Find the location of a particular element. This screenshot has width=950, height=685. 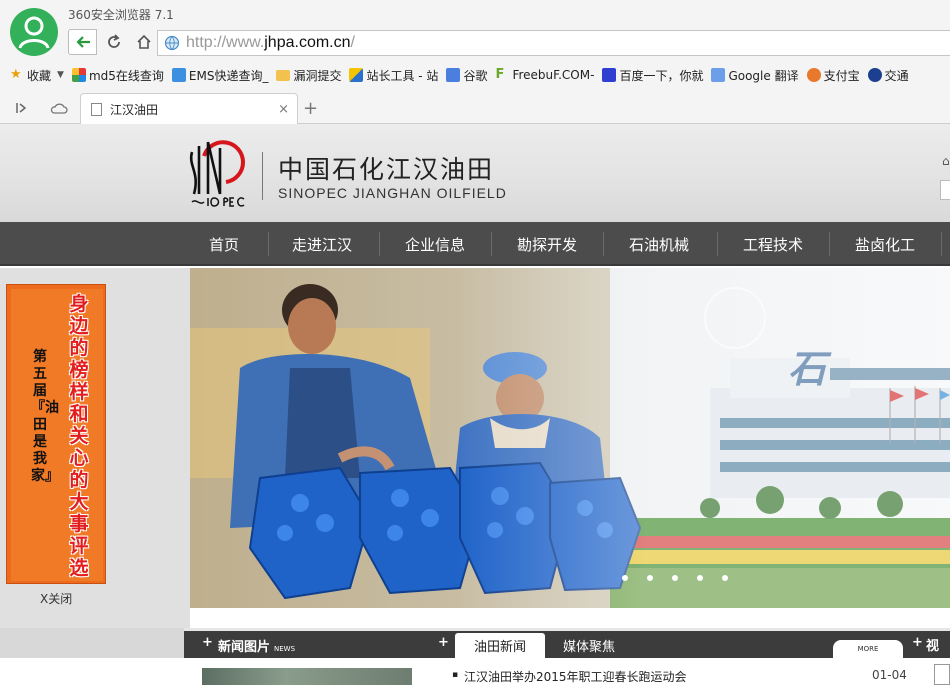

nav-about: 走进江汉 is located at coordinates (322, 244).